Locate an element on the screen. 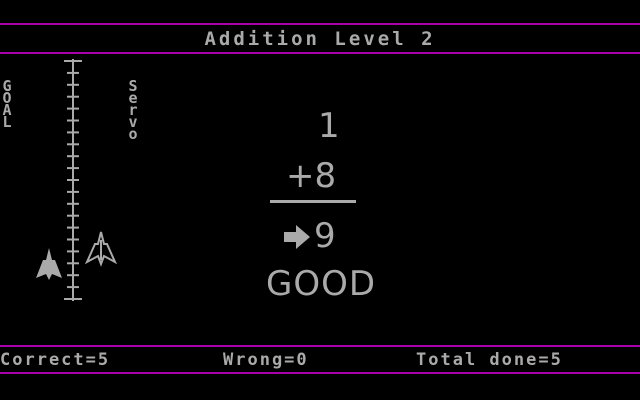  right-arrow-icon is located at coordinates (297, 237).